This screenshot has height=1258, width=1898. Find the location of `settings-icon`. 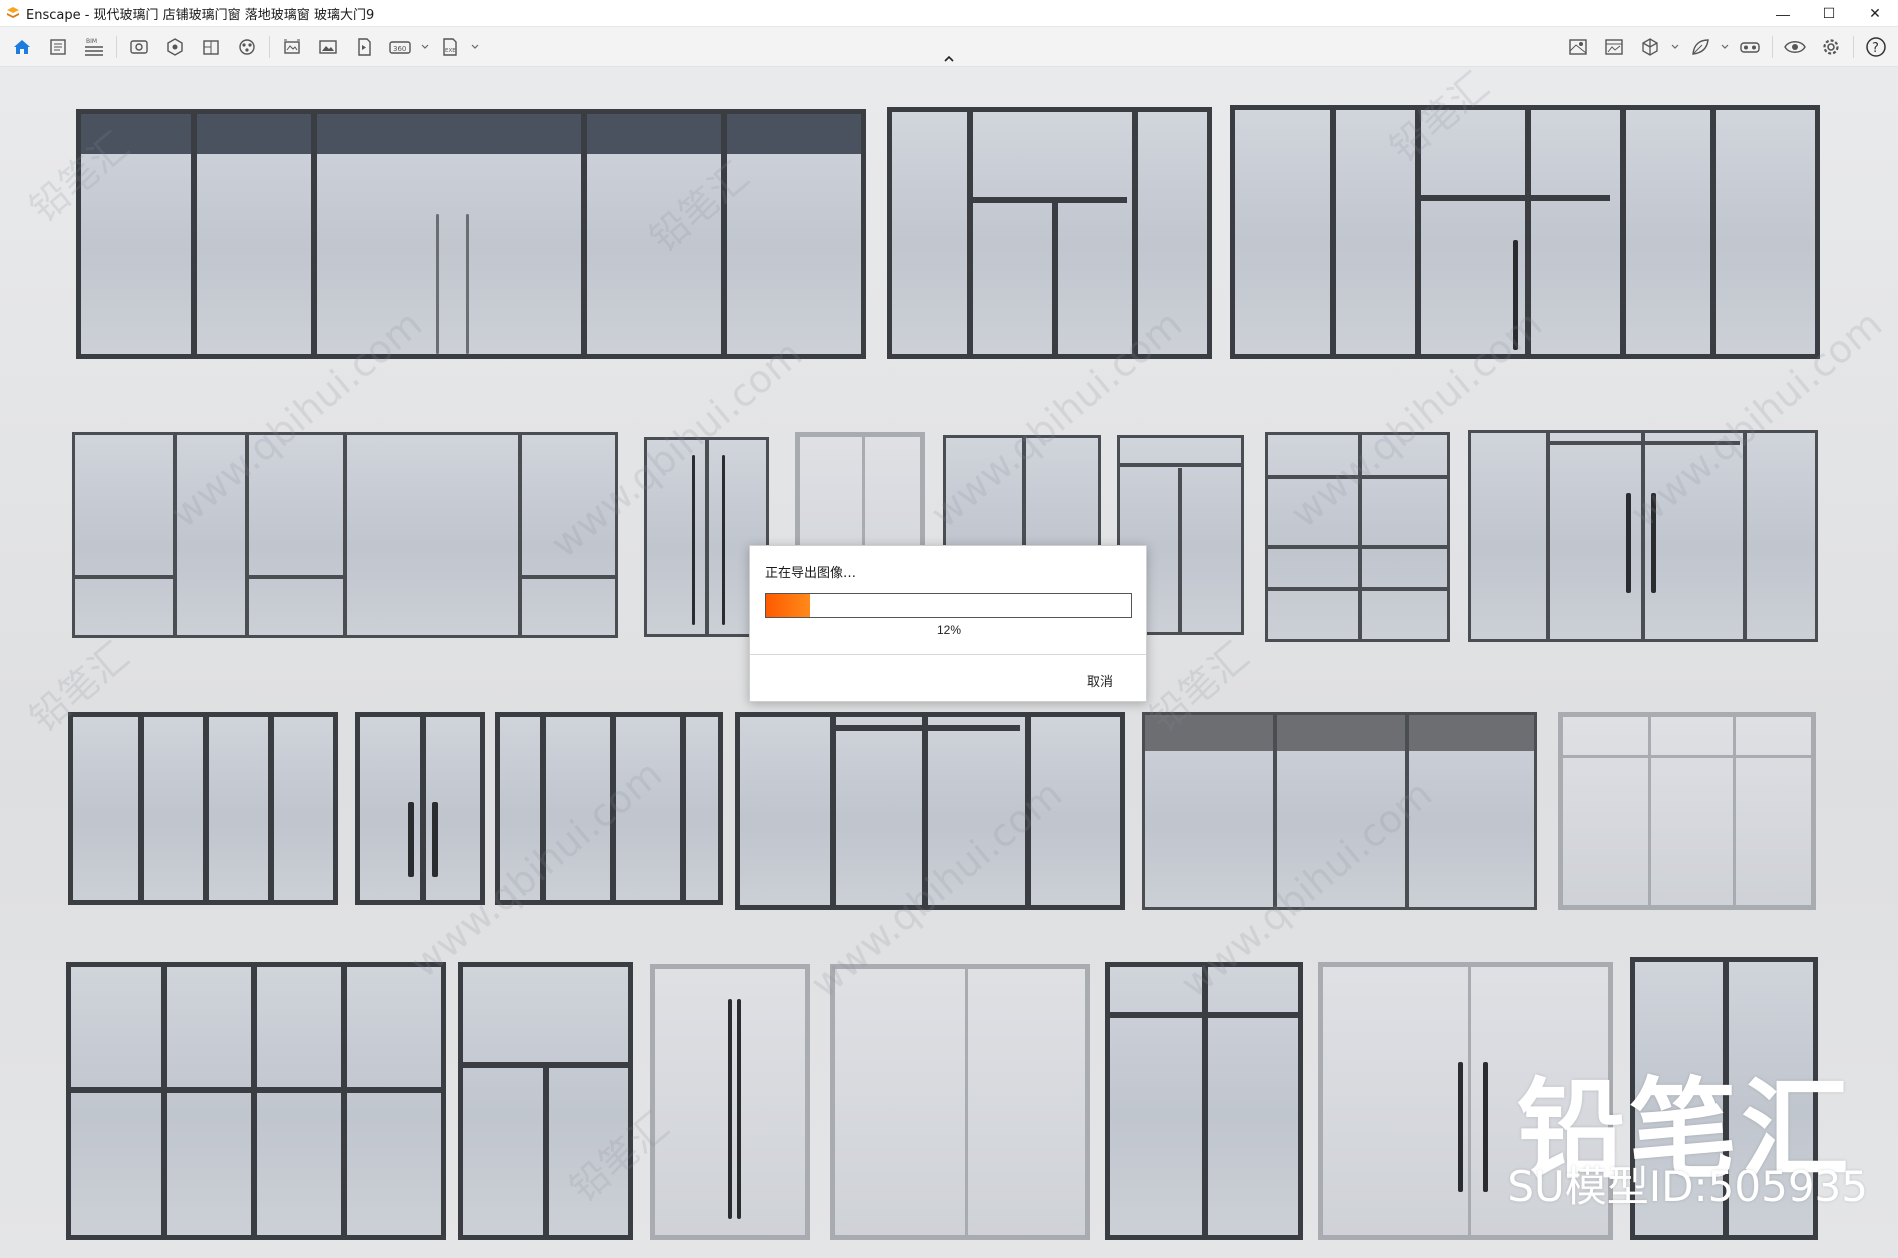

settings-icon is located at coordinates (1831, 47).